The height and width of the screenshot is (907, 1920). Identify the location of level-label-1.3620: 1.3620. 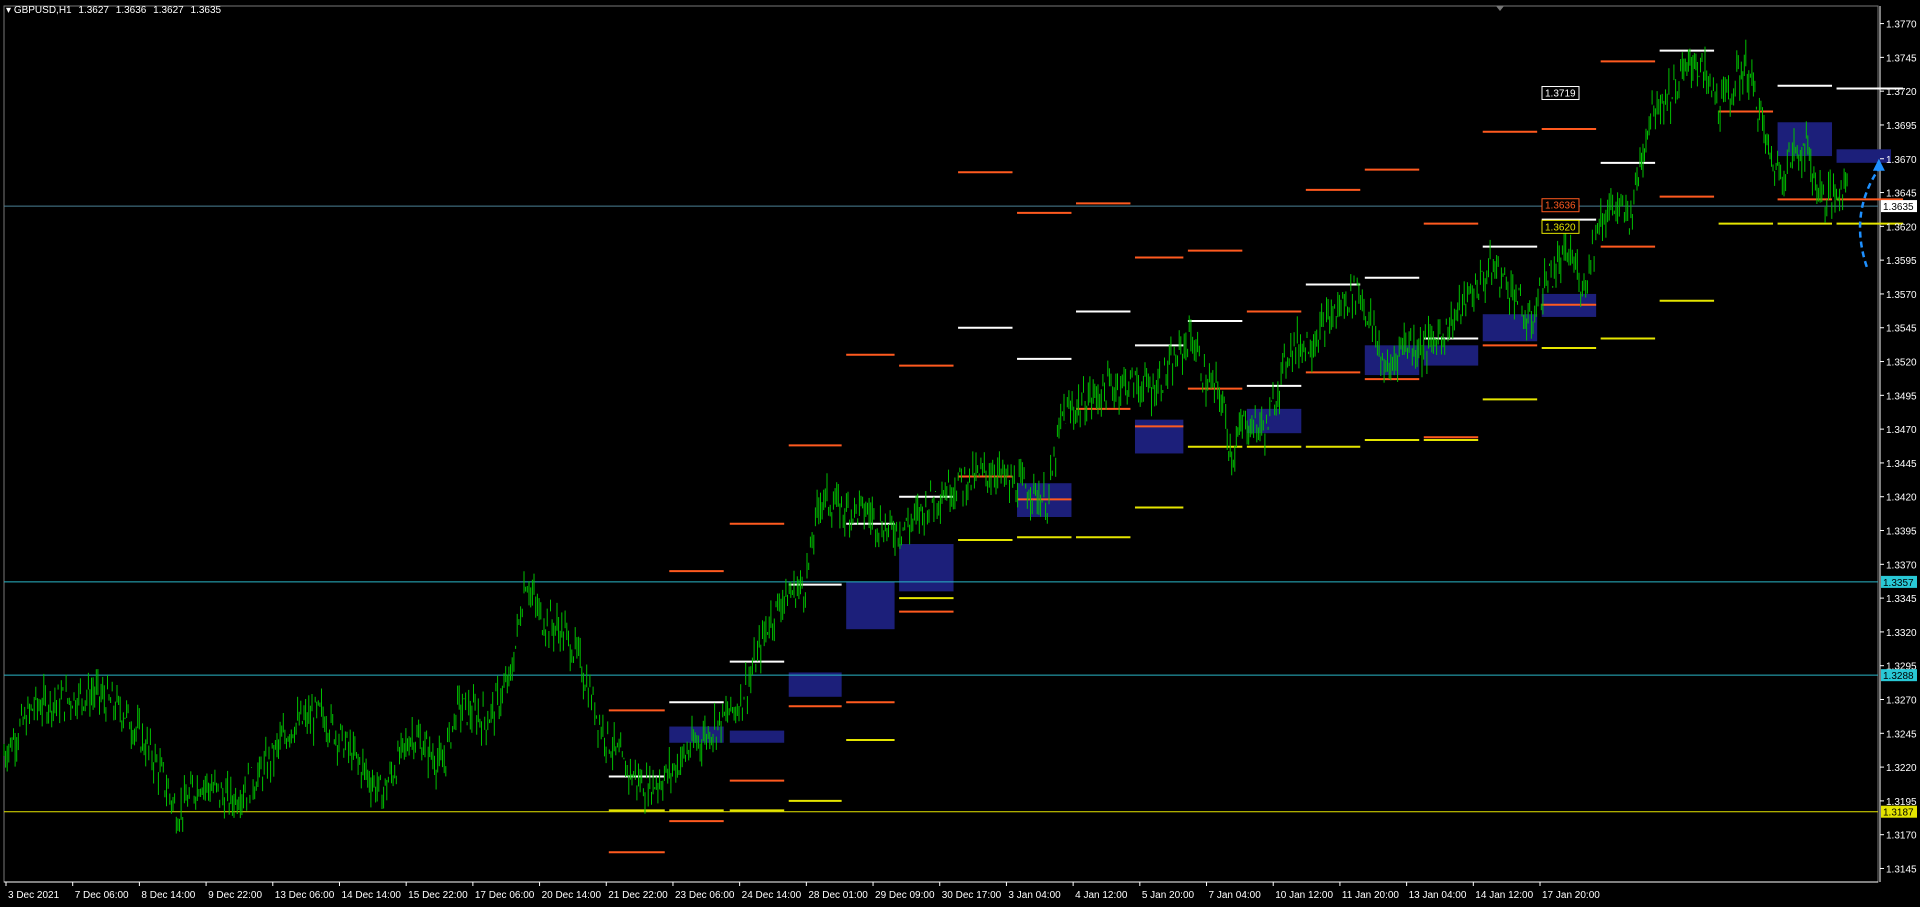
(1560, 227).